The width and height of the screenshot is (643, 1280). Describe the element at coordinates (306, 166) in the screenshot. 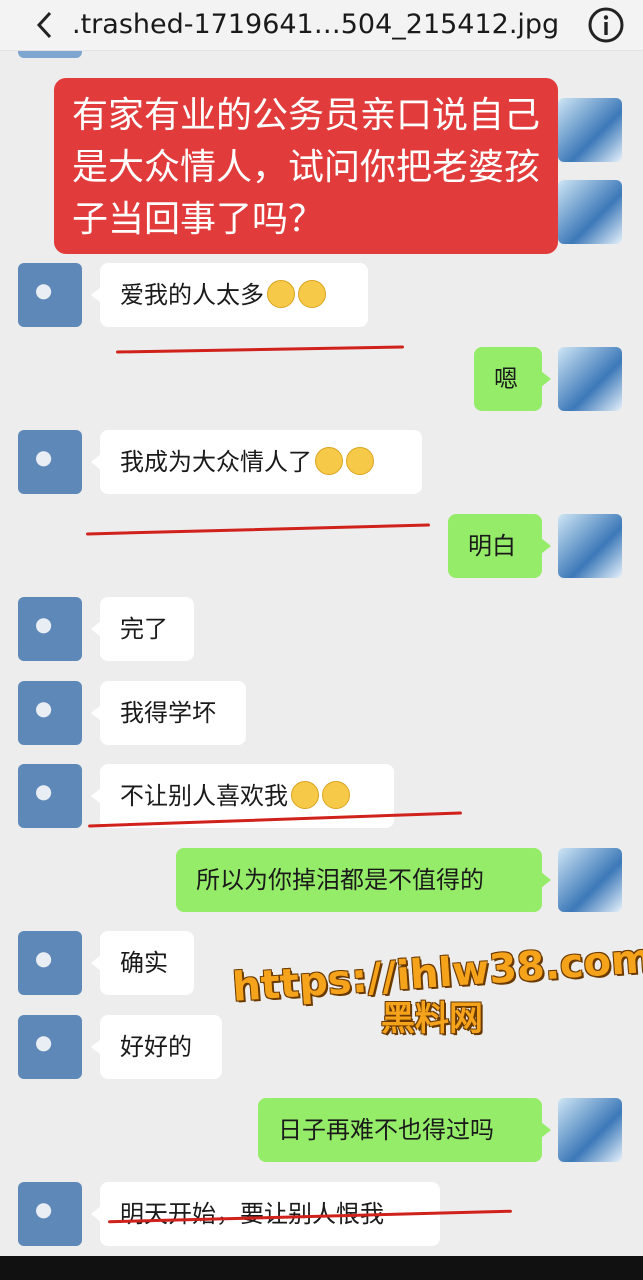

I see `caption-banner: 有家有业的公务员亲口说自己是大众情人，试问你把老婆孩子当回事了吗？` at that location.